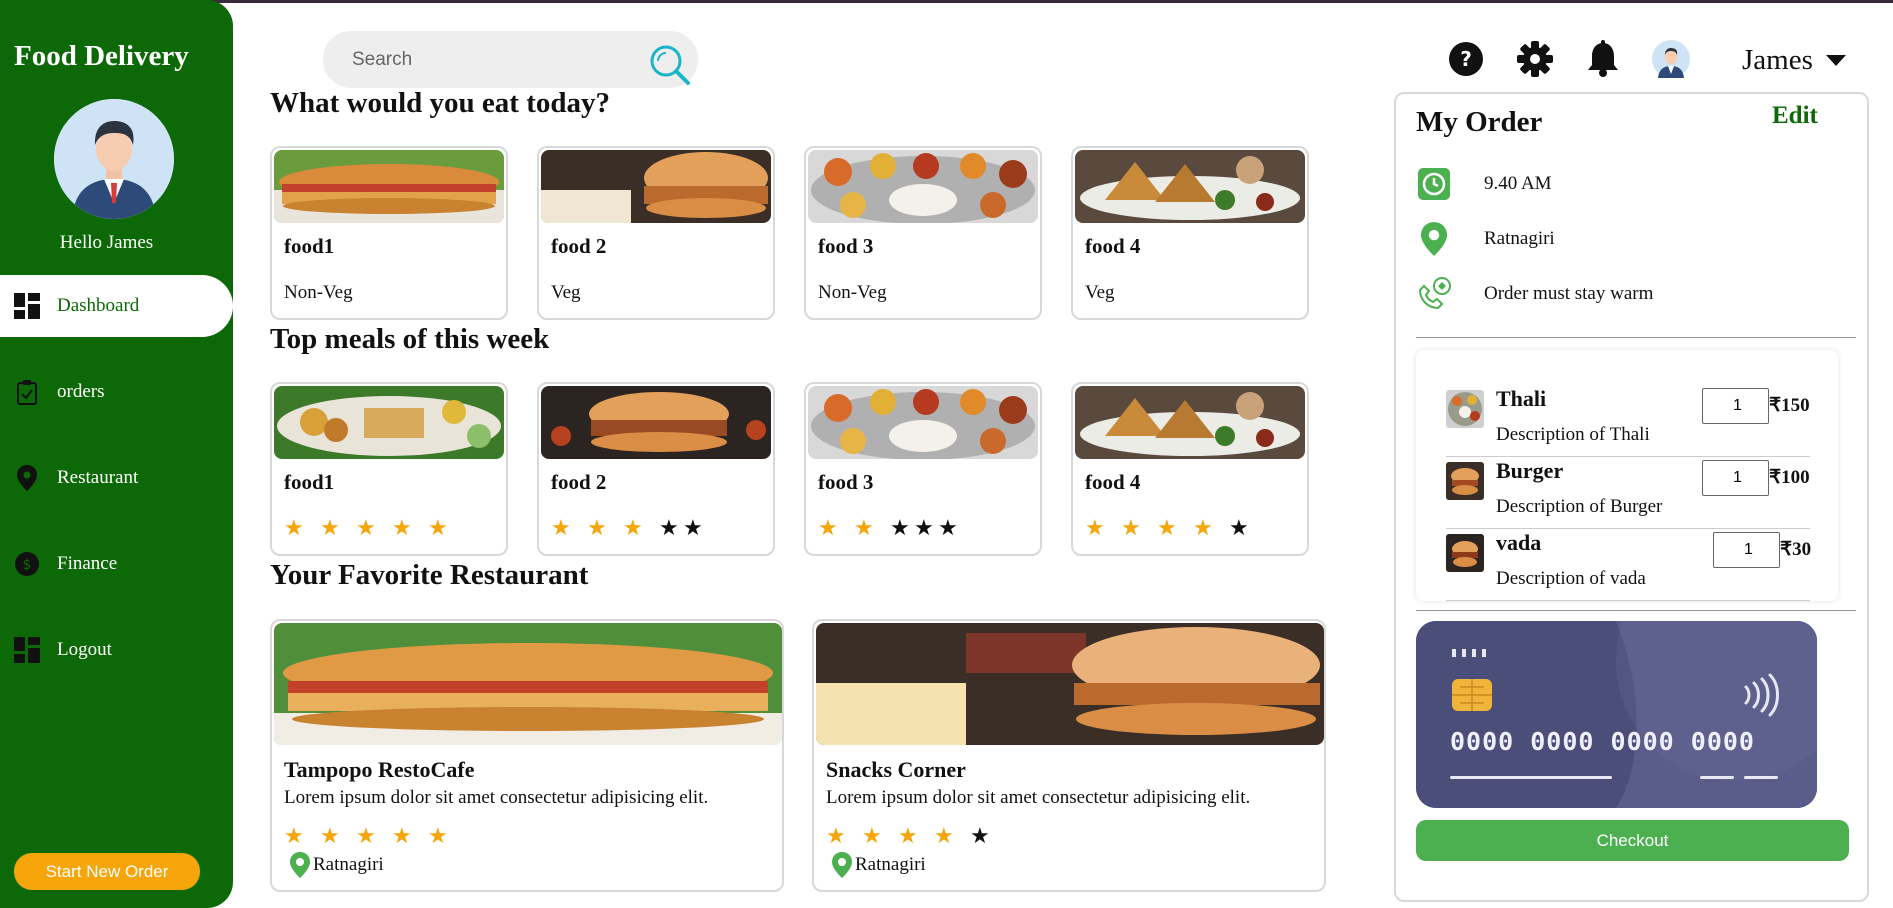 This screenshot has height=908, width=1893. I want to click on food-type: Veg, so click(1100, 292).